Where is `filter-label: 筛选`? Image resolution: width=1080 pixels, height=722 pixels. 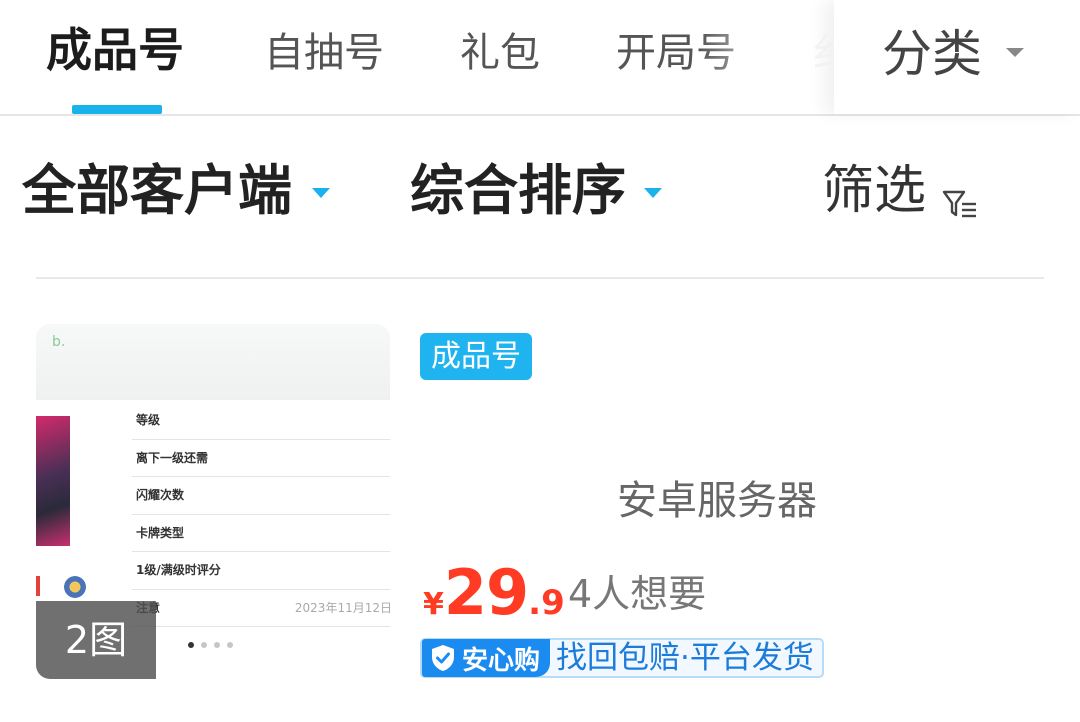
filter-label: 筛选 is located at coordinates (874, 191).